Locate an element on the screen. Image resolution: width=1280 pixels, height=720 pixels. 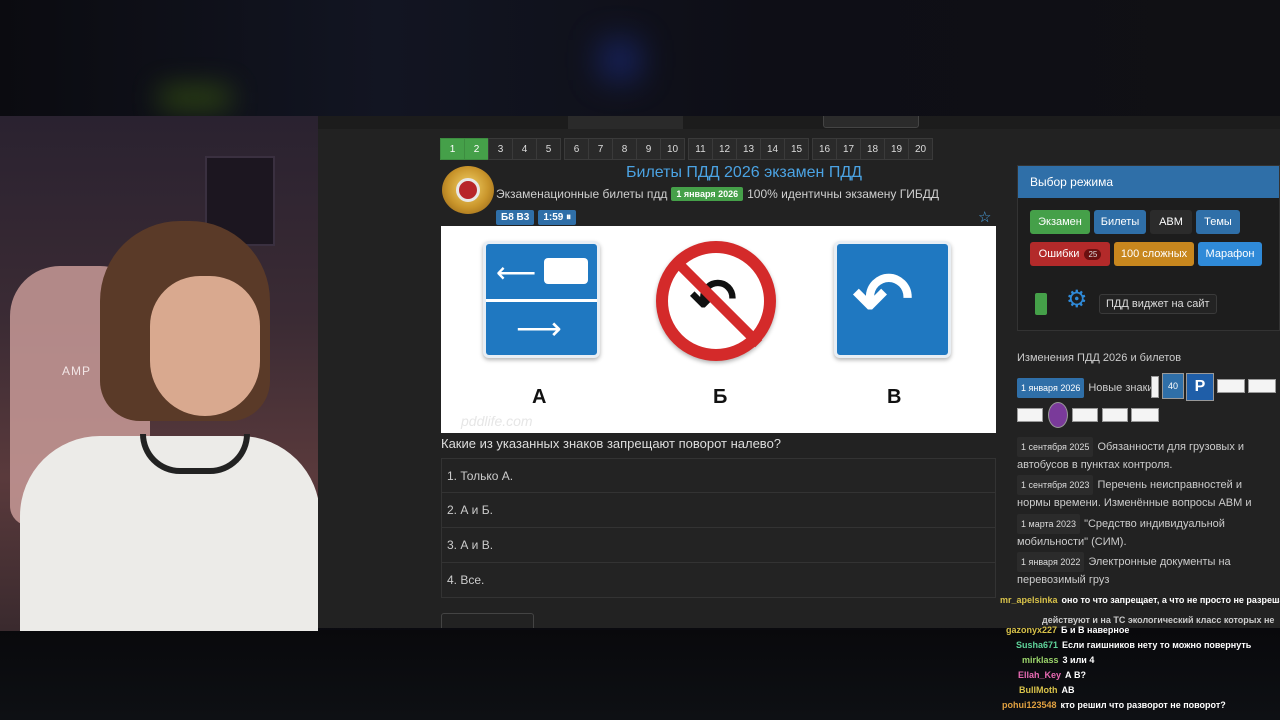
answer-option: 3. А и В. is located at coordinates (718, 545).